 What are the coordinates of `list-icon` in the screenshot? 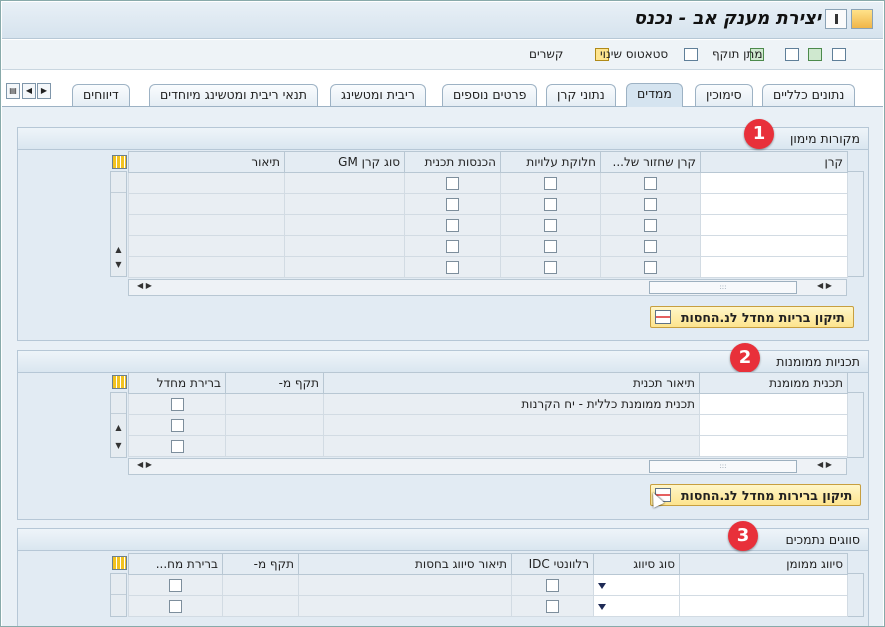 It's located at (839, 54).